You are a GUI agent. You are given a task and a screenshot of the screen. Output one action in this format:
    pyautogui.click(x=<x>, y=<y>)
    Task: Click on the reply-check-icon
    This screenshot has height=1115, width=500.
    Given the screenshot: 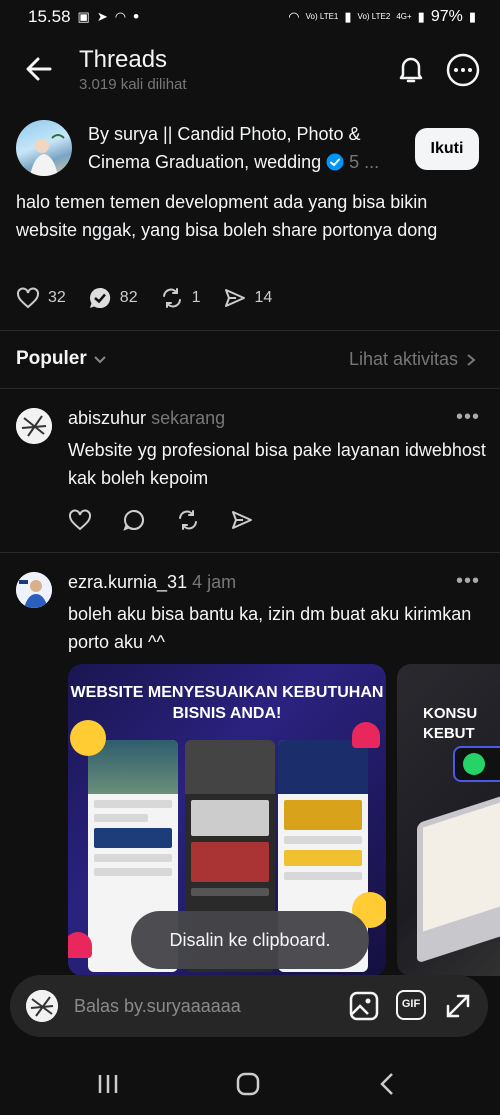 What is the action you would take?
    pyautogui.click(x=99, y=298)
    